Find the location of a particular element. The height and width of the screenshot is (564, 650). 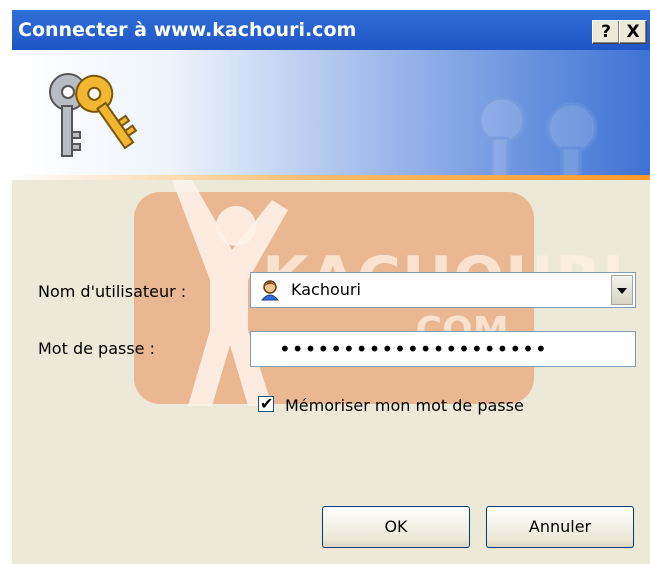

username-combobox: Kachouri is located at coordinates (443, 290).